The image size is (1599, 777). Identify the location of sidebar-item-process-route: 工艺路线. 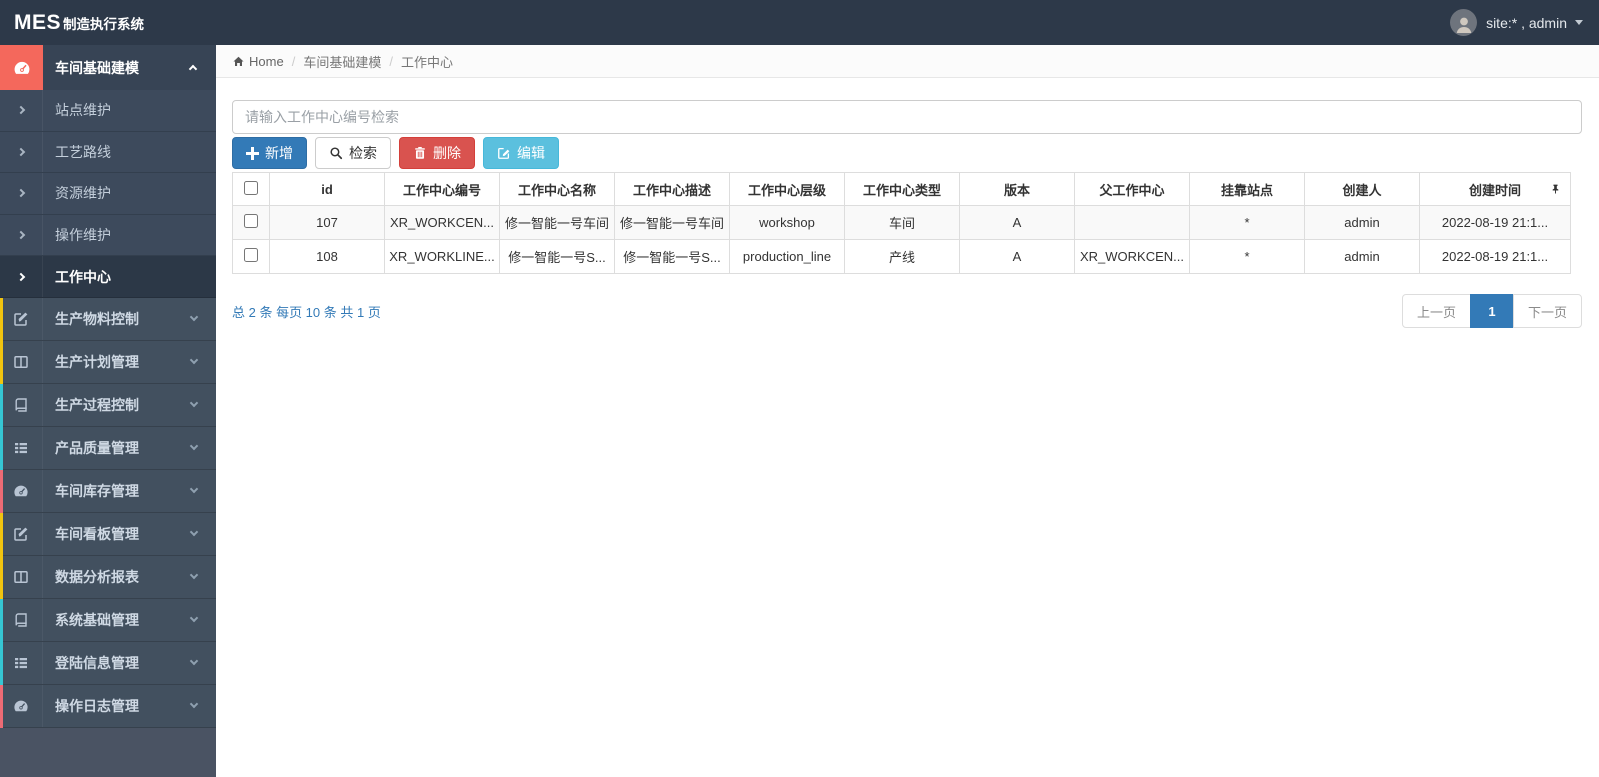
(108, 152).